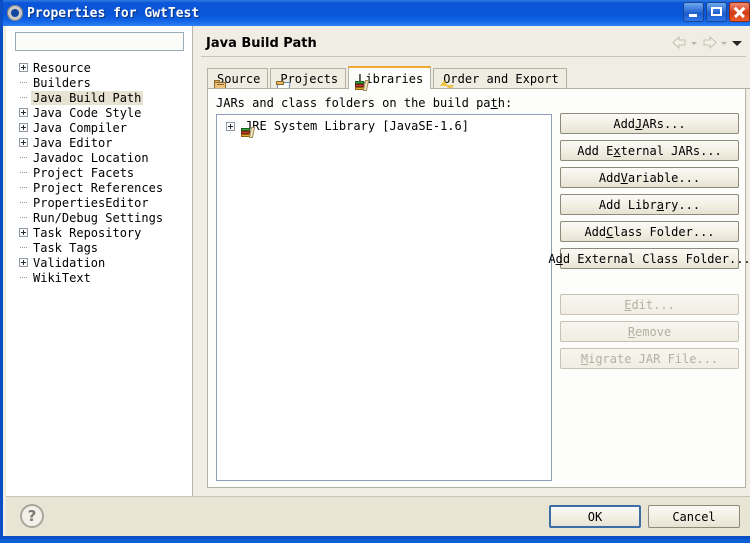 This screenshot has width=750, height=543. What do you see at coordinates (99, 67) in the screenshot?
I see `sidebar-item-resource: Resource` at bounding box center [99, 67].